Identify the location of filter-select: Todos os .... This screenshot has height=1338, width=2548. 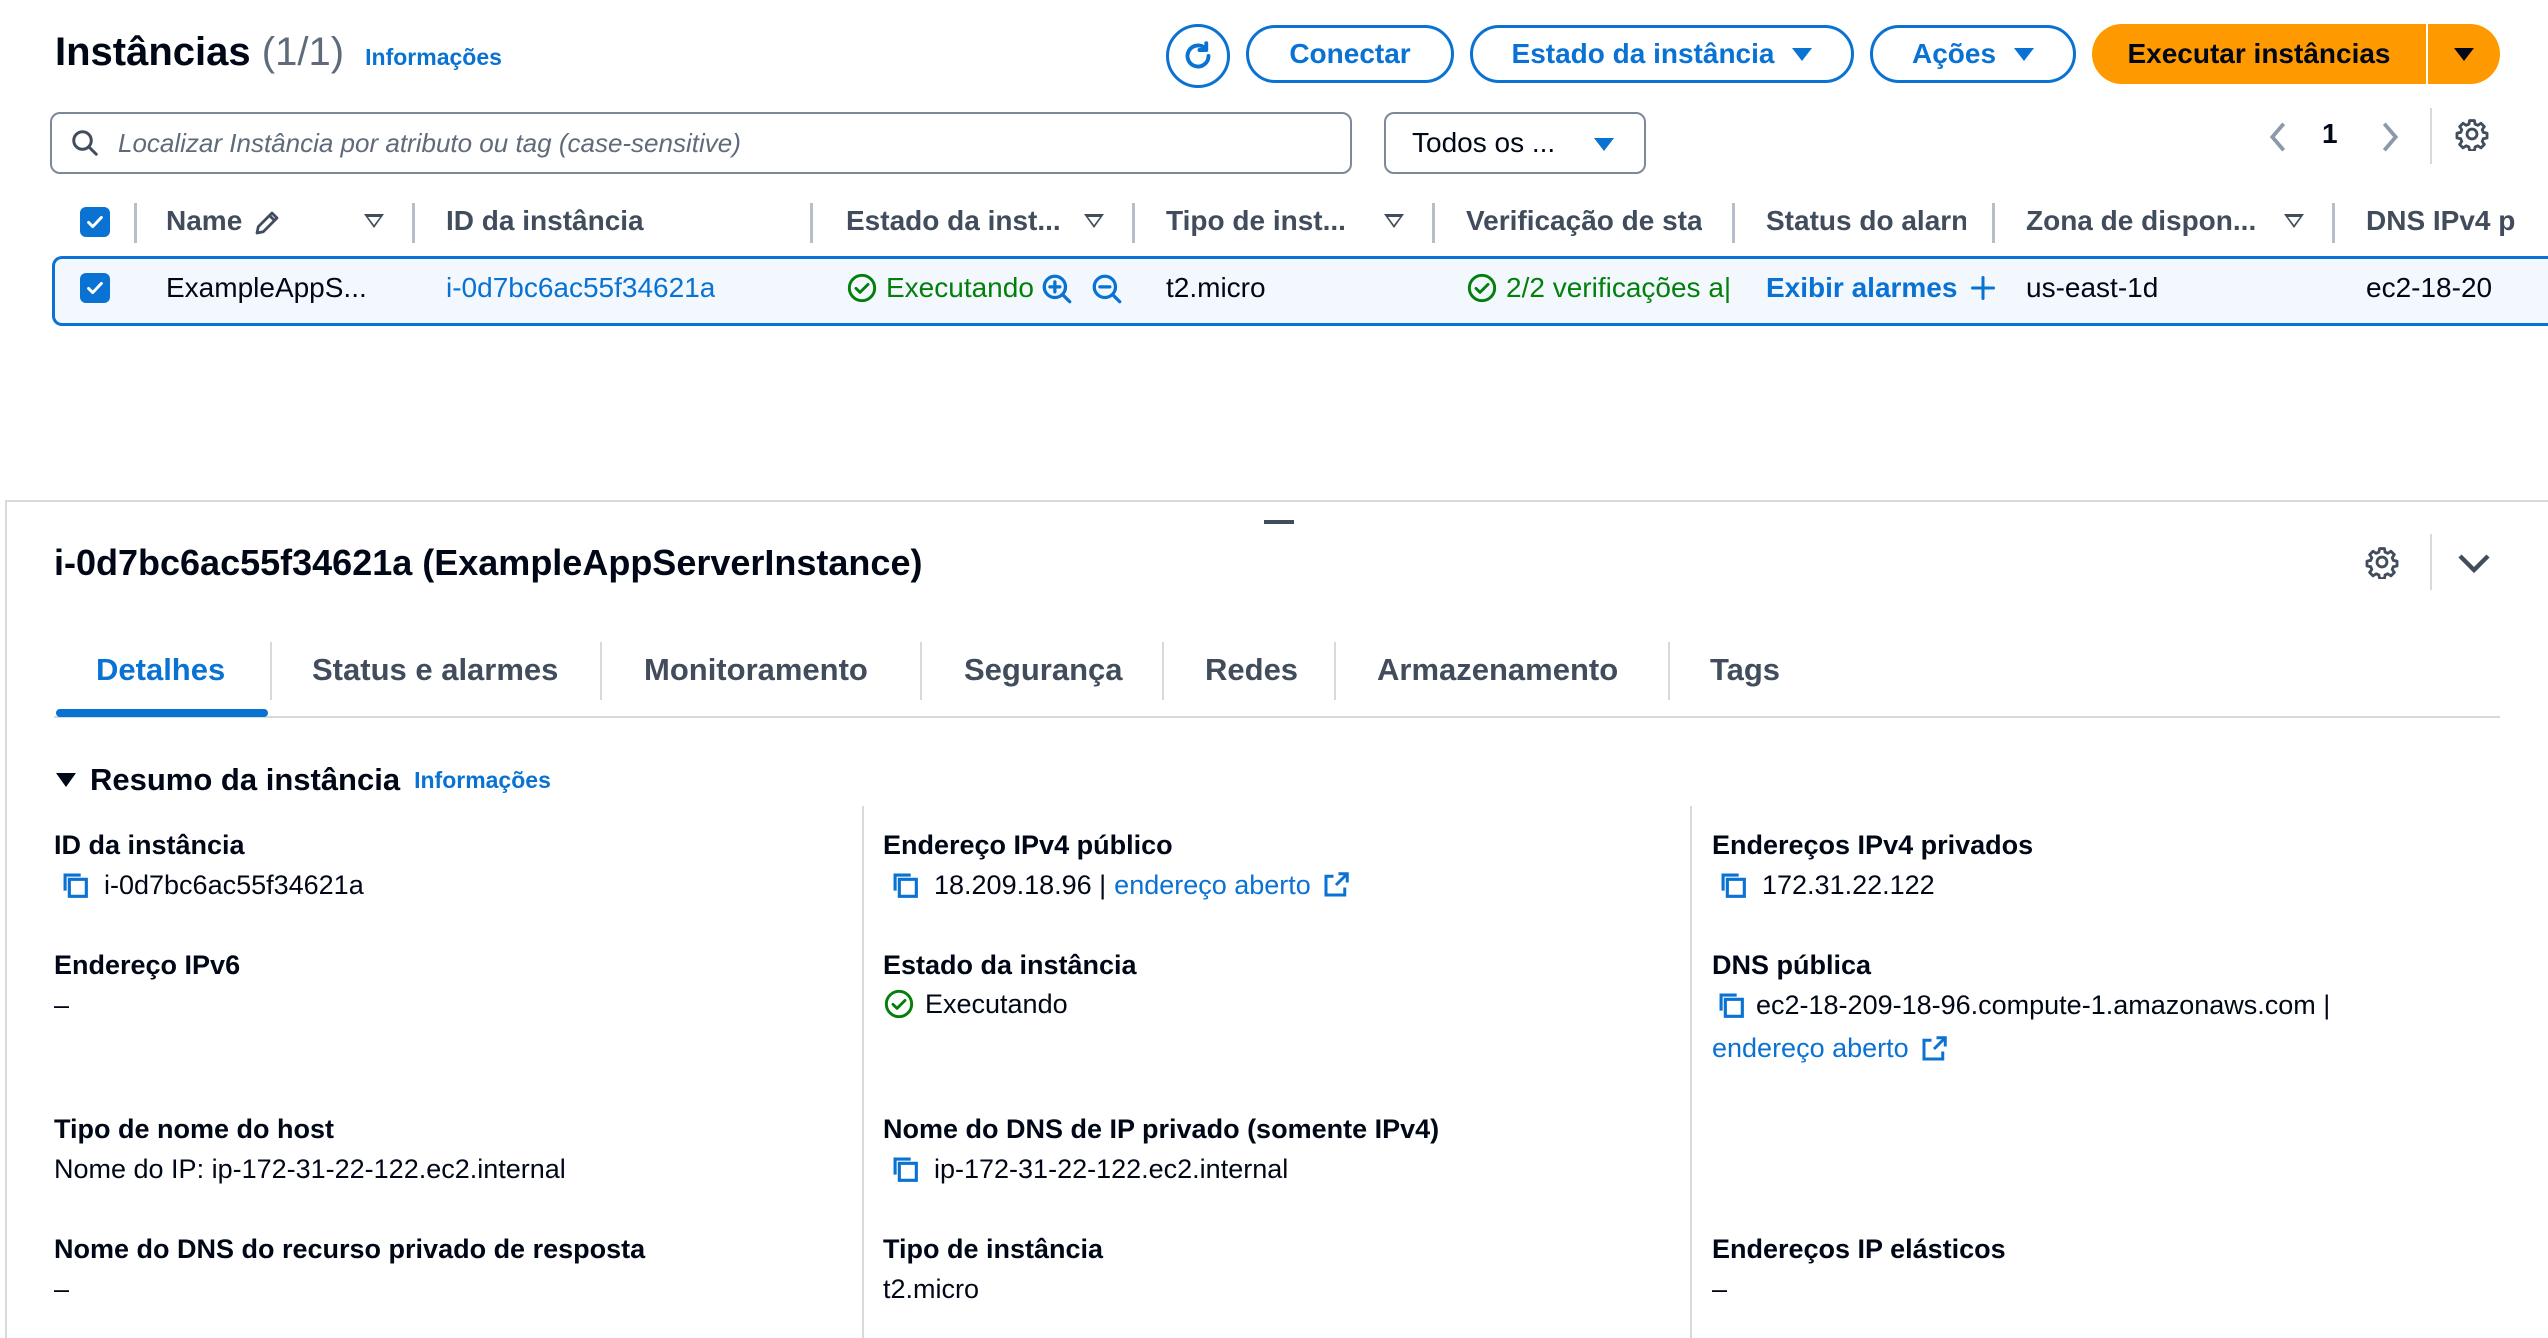
(1515, 143).